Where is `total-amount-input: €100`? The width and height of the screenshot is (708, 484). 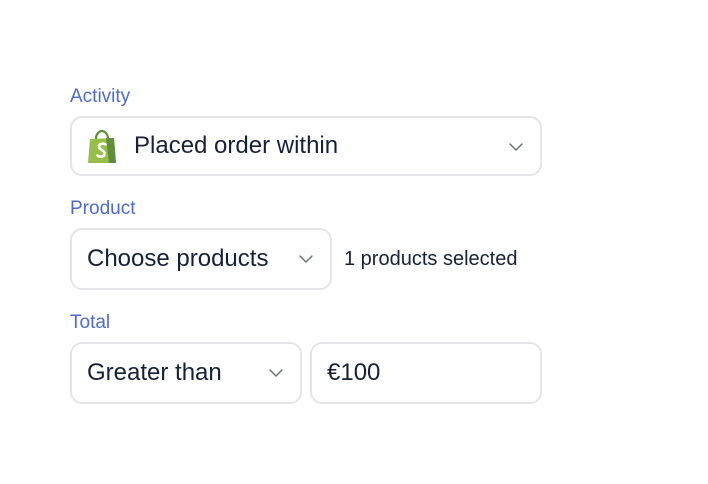
total-amount-input: €100 is located at coordinates (426, 373).